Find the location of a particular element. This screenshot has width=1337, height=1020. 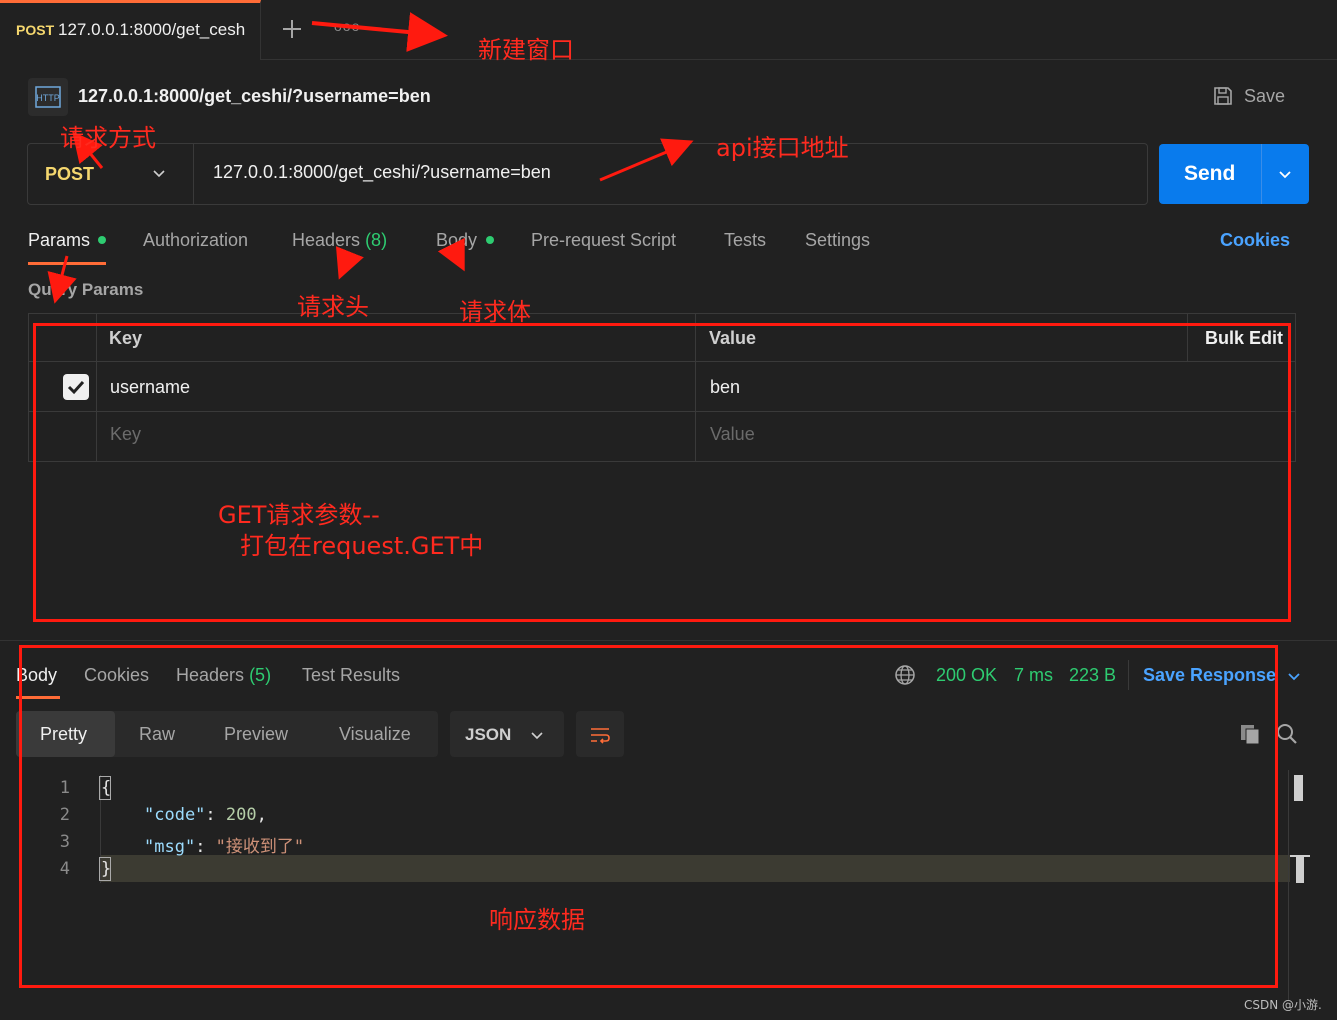

headers-count: (8) is located at coordinates (376, 240).